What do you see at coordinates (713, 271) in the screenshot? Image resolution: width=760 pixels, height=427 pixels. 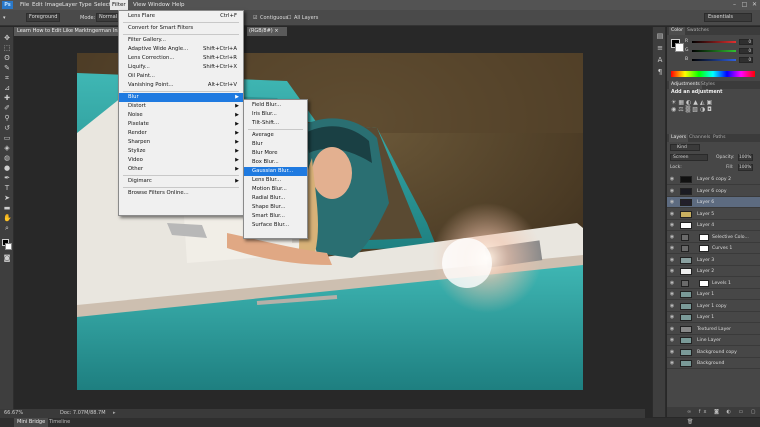 I see `layer-row: ◉ Layer 2` at bounding box center [713, 271].